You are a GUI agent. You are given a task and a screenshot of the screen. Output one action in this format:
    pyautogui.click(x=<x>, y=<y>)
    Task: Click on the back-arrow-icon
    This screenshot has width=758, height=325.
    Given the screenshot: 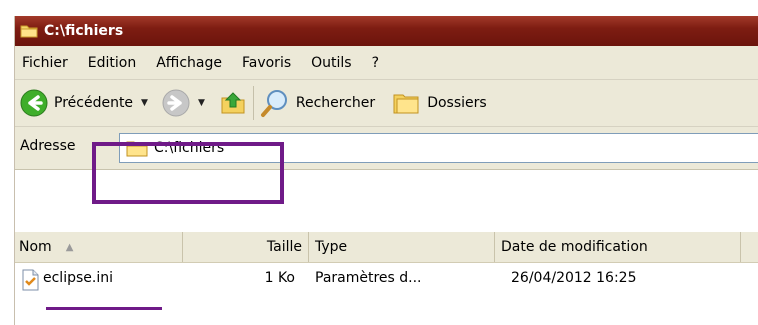 What is the action you would take?
    pyautogui.click(x=34, y=103)
    